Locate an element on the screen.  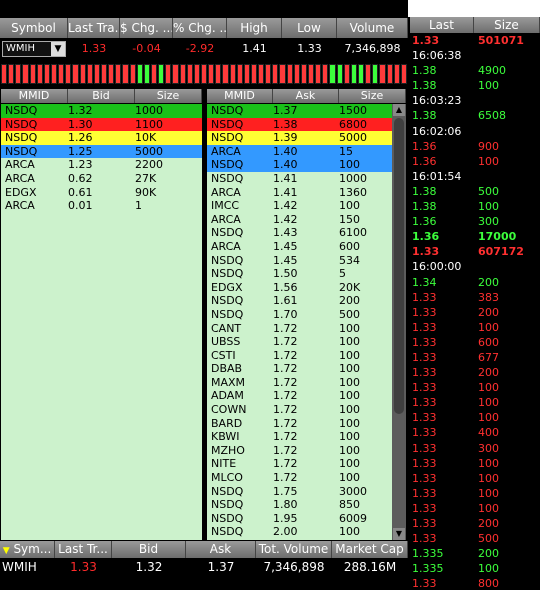
book-size: 500 is located at coordinates (349, 314).